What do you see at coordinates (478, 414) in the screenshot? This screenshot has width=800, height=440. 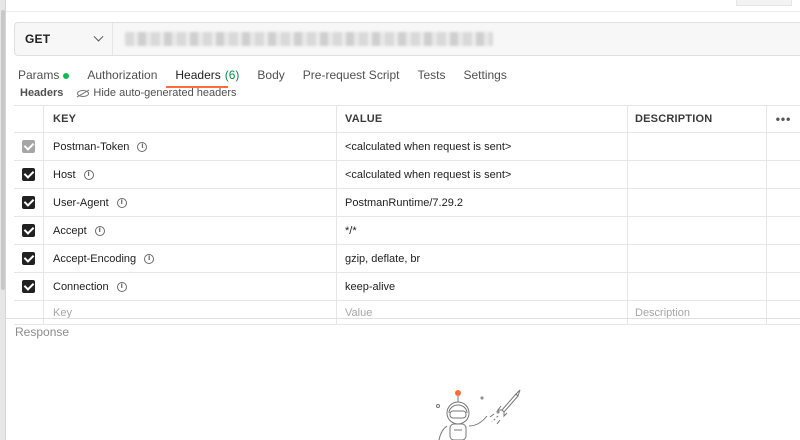 I see `astronaut-rocket-illustration` at bounding box center [478, 414].